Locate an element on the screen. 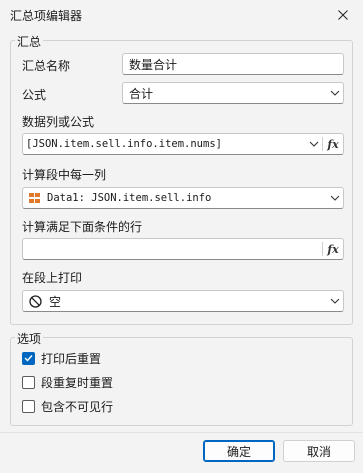  checkbox-checked is located at coordinates (28, 358).